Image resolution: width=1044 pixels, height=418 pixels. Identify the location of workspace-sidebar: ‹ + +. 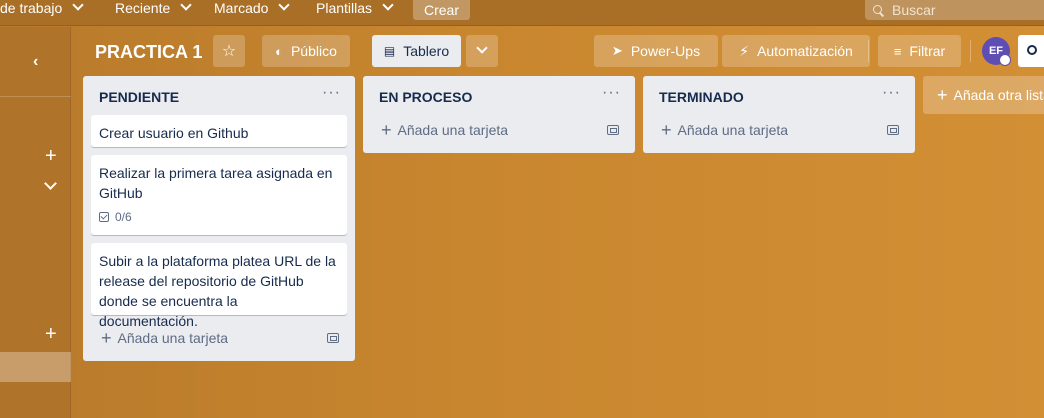
(35, 222).